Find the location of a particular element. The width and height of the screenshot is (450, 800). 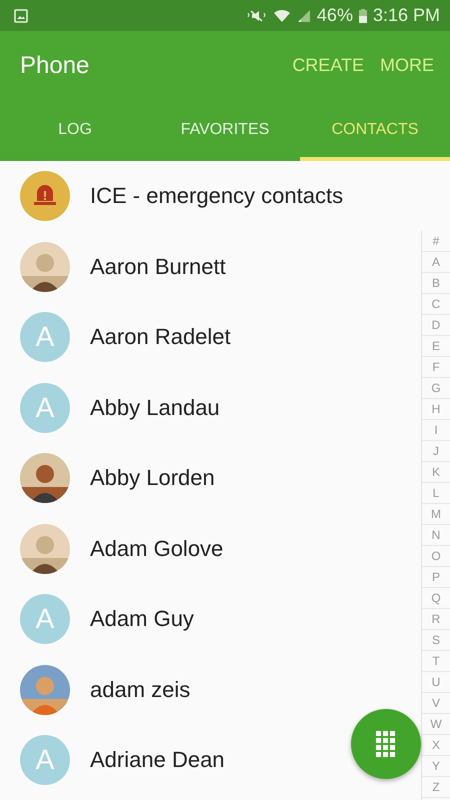

index-letter: S is located at coordinates (436, 640).